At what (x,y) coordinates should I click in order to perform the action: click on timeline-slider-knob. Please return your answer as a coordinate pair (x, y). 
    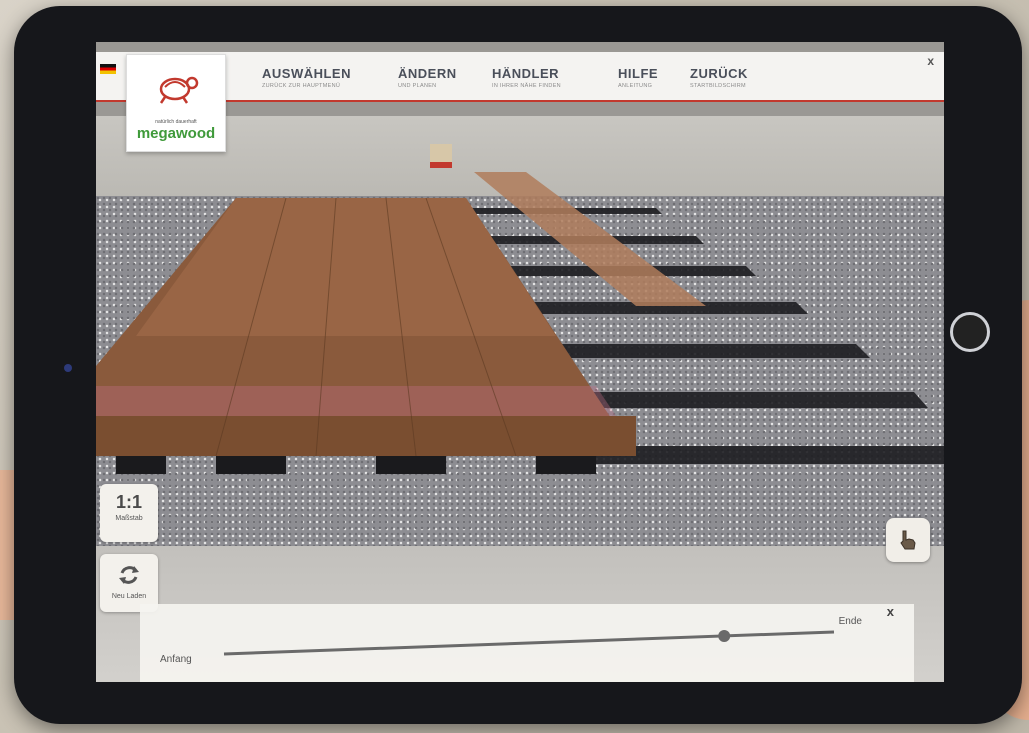
    Looking at the image, I should click on (724, 635).